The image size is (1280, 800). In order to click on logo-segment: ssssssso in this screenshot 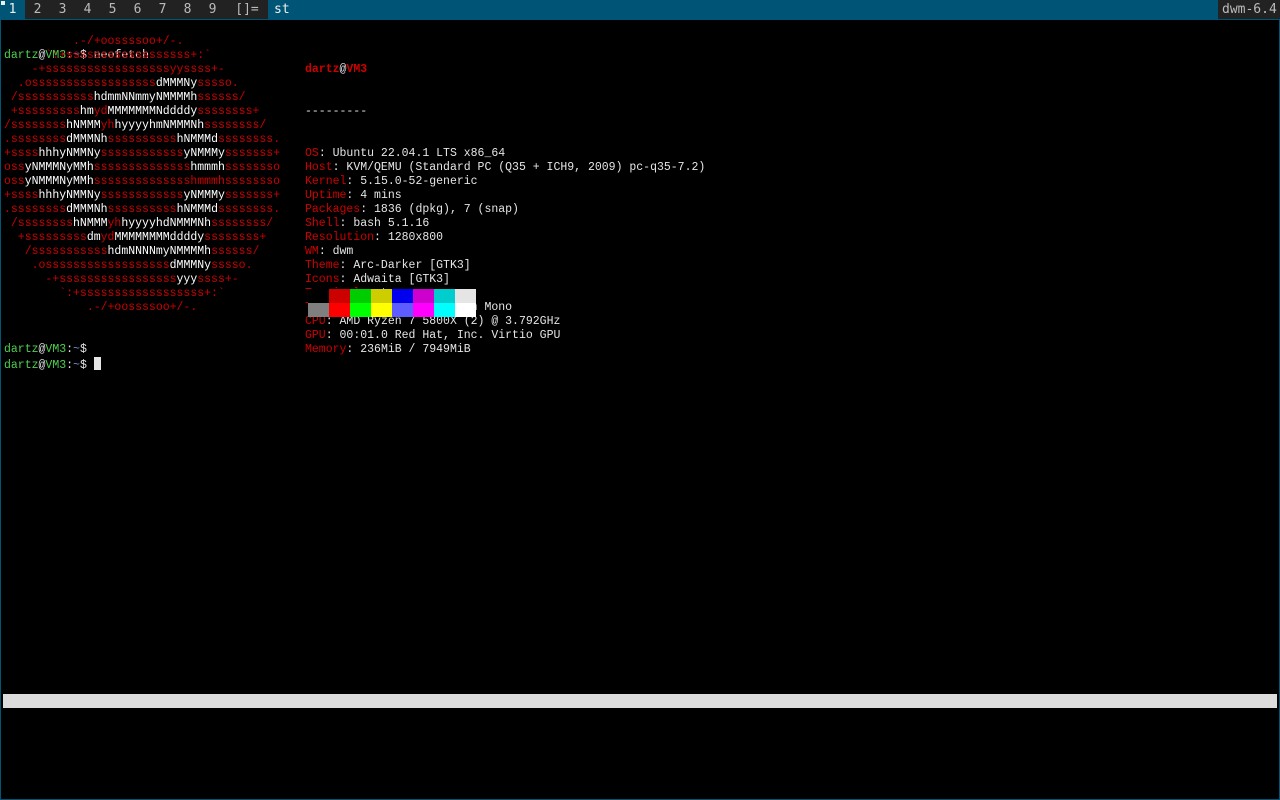, I will do `click(252, 167)`.